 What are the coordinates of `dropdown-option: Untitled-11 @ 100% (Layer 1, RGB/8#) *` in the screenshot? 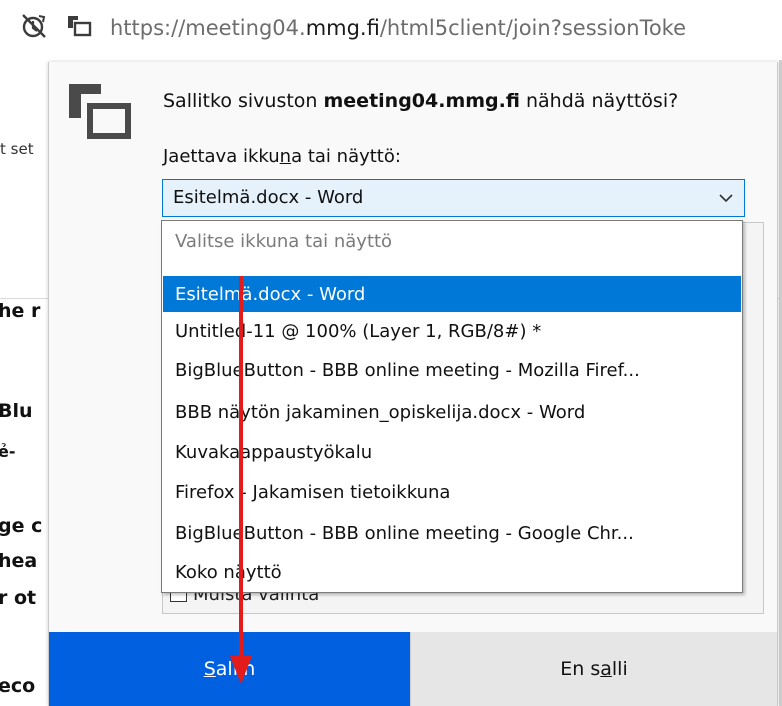 It's located at (452, 331).